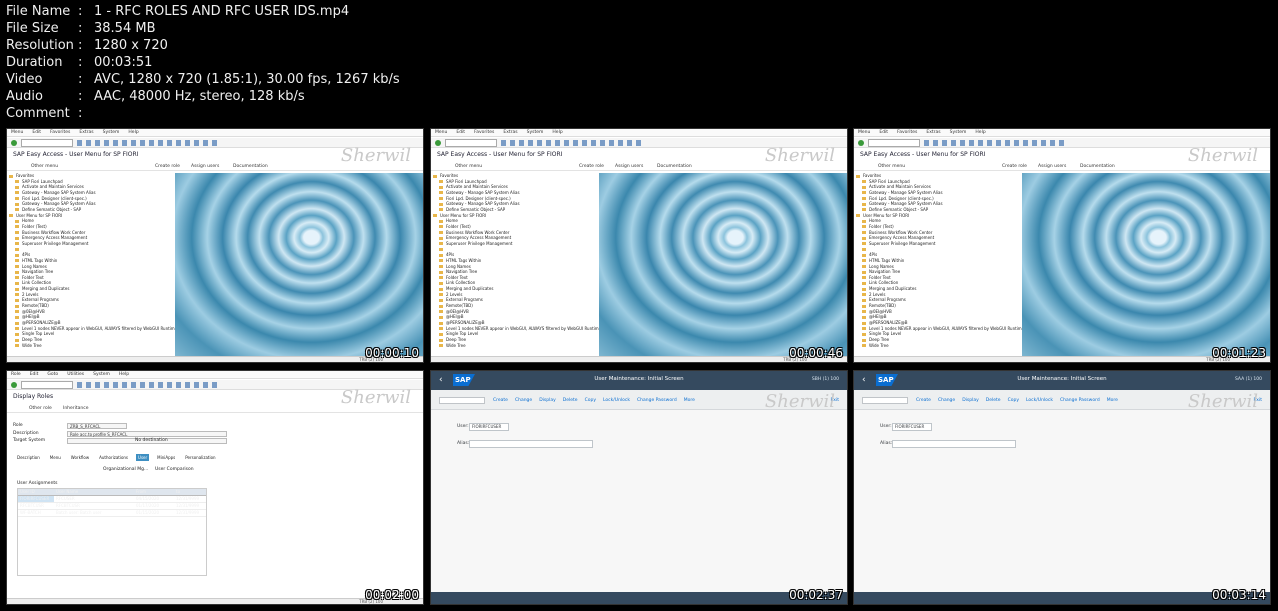 The width and height of the screenshot is (1278, 611). I want to click on table-cell: Batch user, so click(94, 513).